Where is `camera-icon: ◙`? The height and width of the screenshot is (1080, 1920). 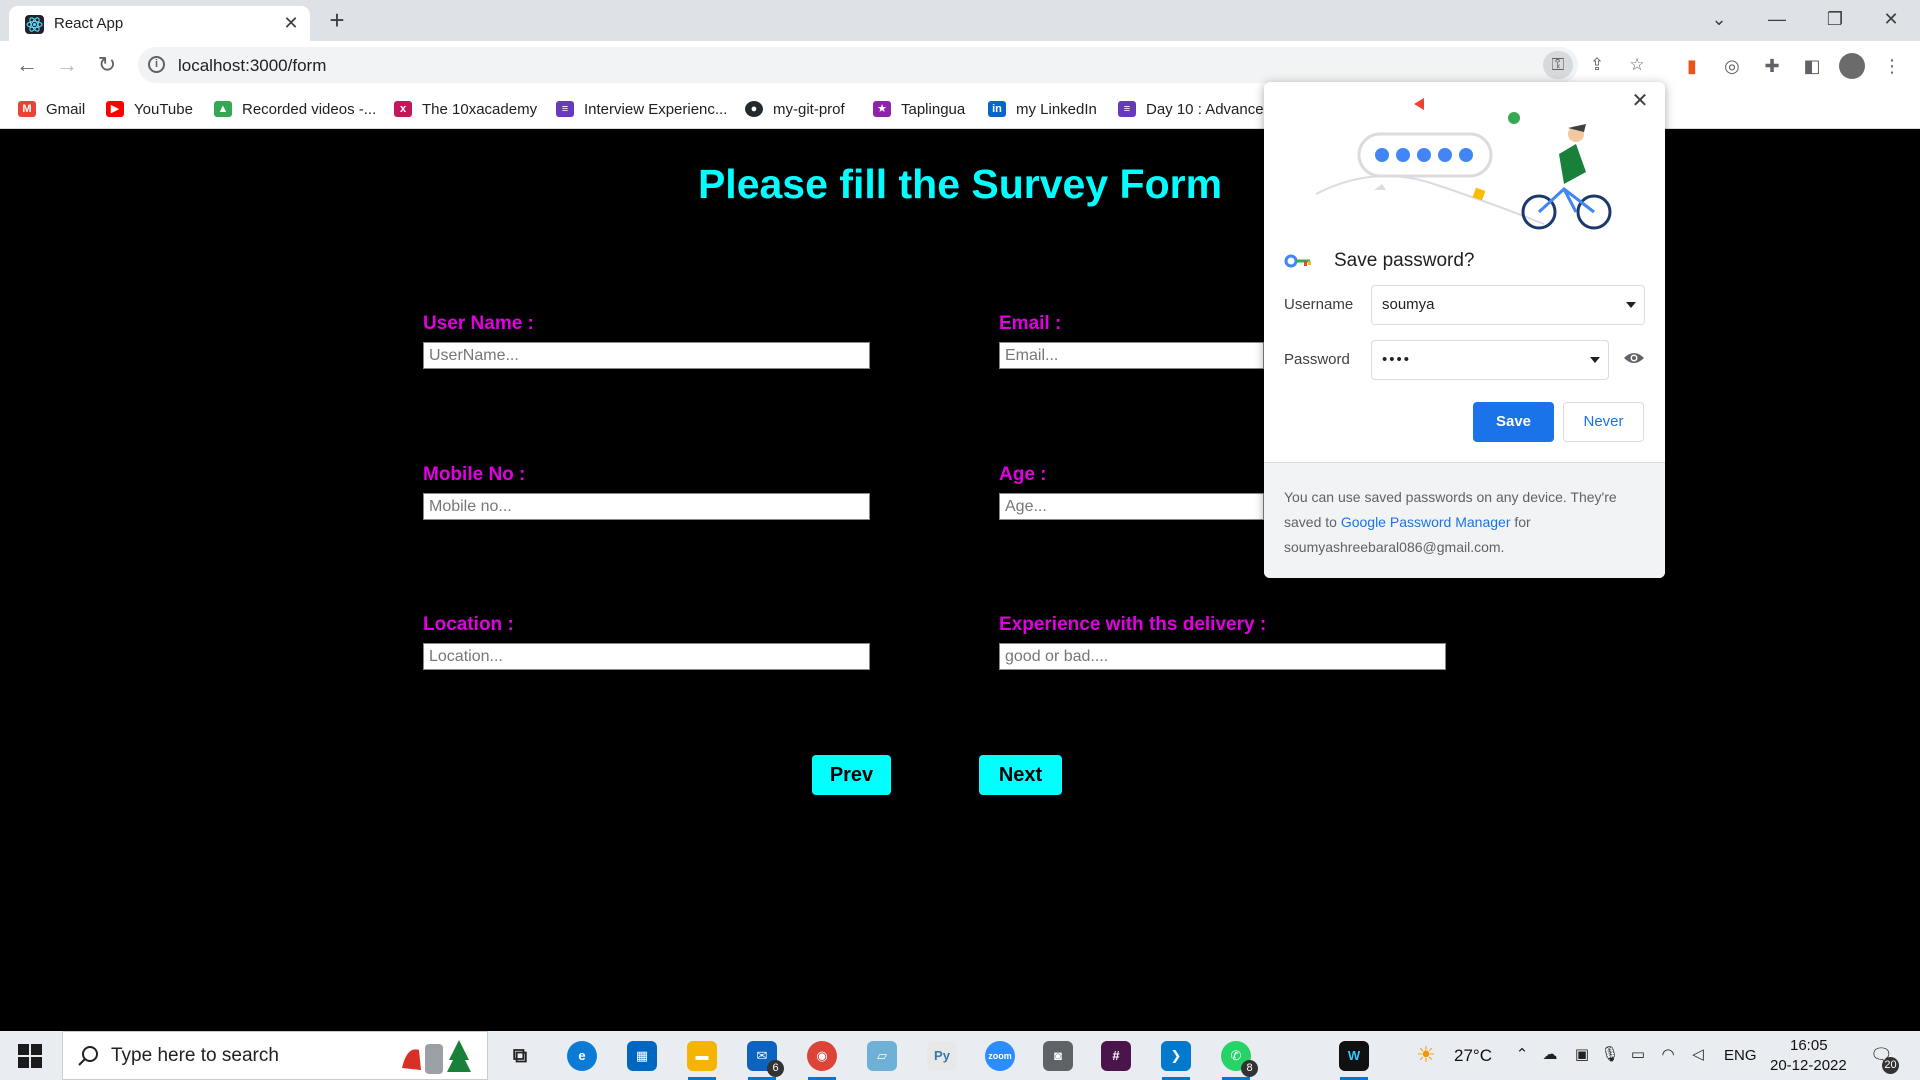 camera-icon: ◙ is located at coordinates (1058, 1056).